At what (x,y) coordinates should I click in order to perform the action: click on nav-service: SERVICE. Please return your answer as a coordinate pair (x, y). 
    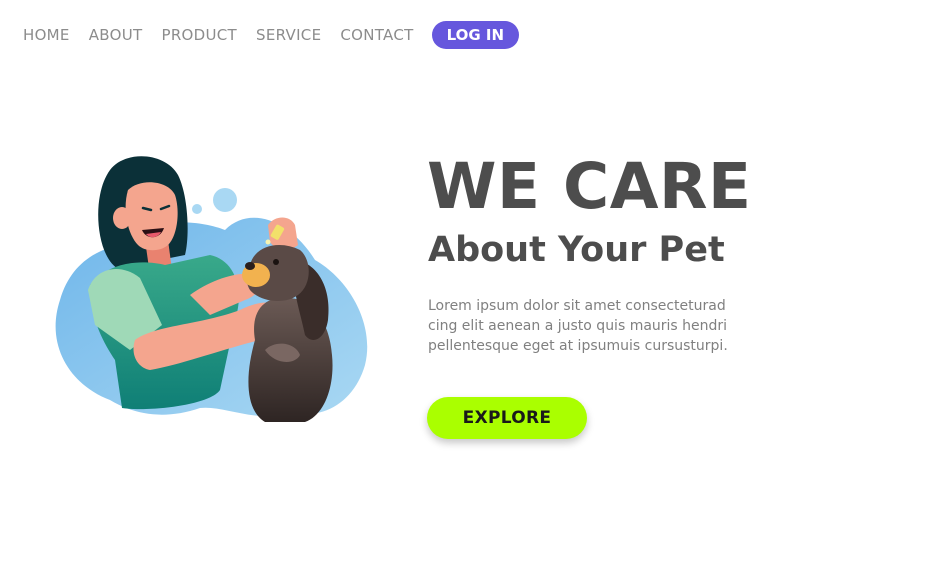
    Looking at the image, I should click on (288, 35).